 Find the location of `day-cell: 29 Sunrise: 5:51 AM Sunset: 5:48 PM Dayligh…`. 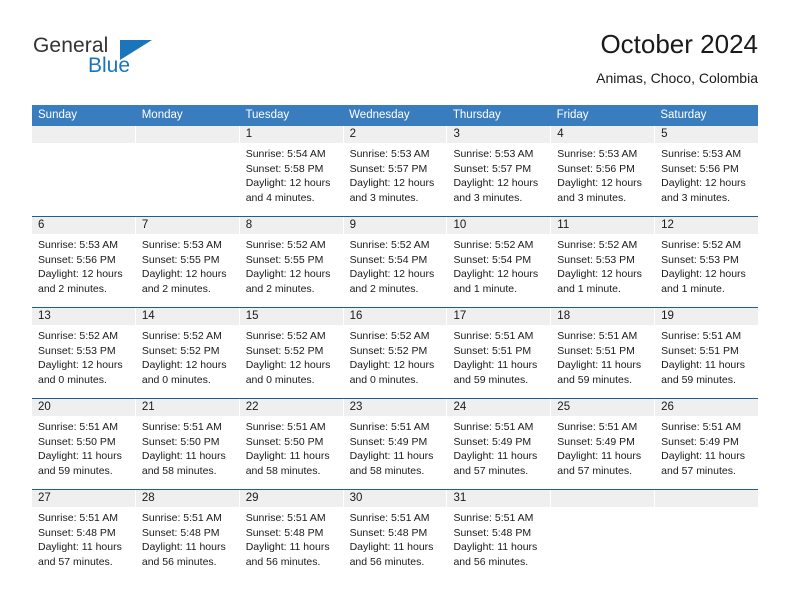

day-cell: 29 Sunrise: 5:51 AM Sunset: 5:48 PM Dayligh… is located at coordinates (291, 535).